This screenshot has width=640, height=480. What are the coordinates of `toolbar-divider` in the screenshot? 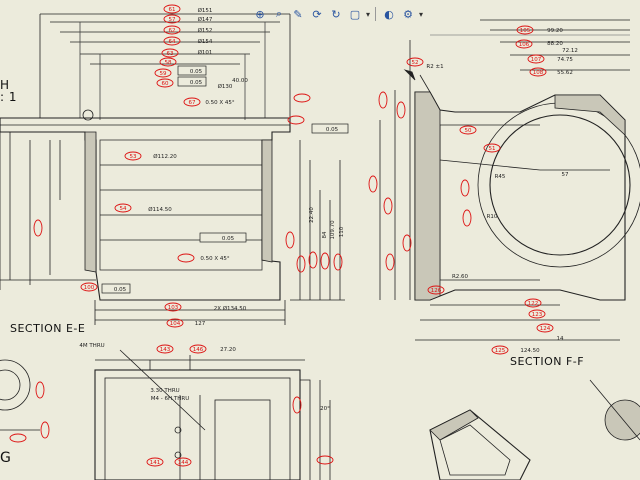 It's located at (376, 14).